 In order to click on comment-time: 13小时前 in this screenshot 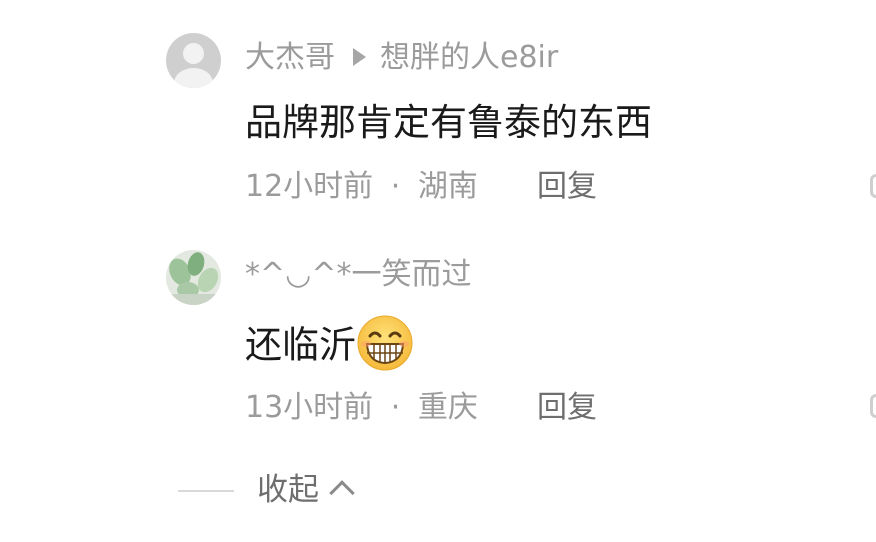, I will do `click(309, 407)`.